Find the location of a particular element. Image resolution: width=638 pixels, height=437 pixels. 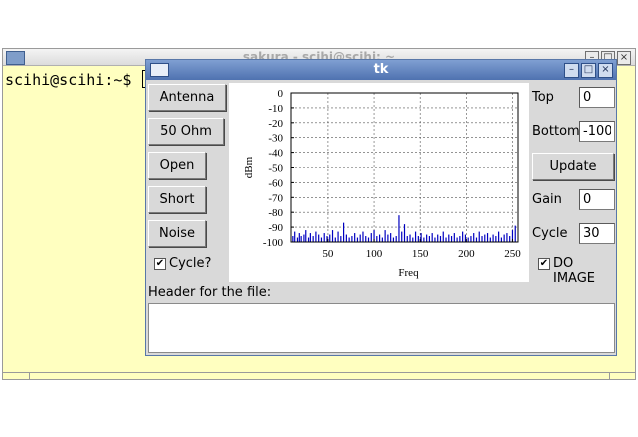

do-image-checkbox: ✔ is located at coordinates (544, 264).